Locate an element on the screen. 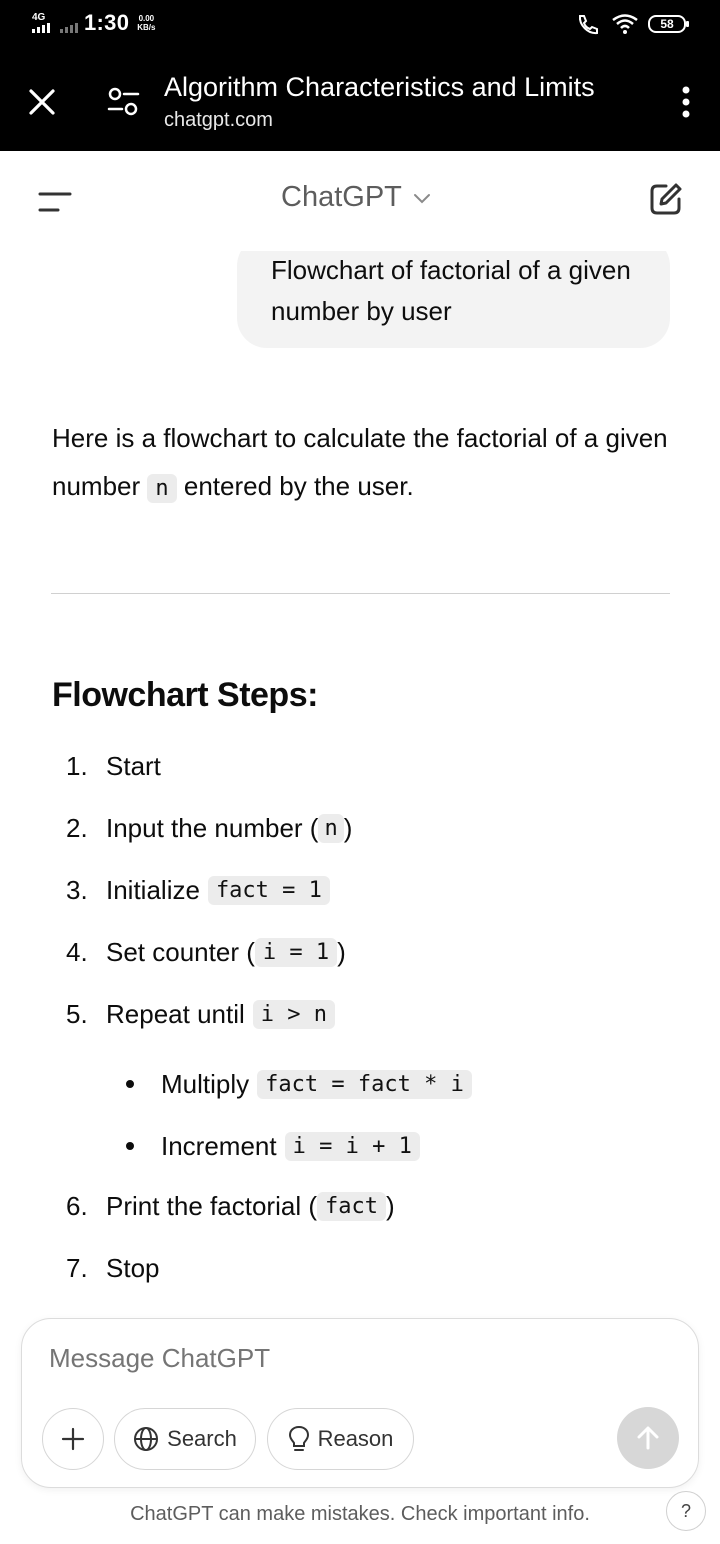  list-item: 1. Start is located at coordinates (113, 766).